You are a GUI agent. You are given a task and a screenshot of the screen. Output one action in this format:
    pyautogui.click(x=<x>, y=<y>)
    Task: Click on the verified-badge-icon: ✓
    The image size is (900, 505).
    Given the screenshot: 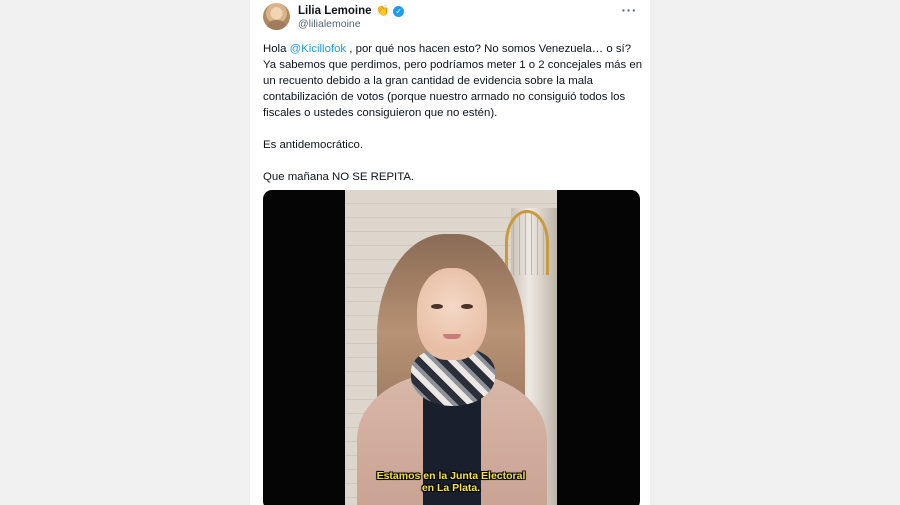 What is the action you would take?
    pyautogui.click(x=399, y=11)
    